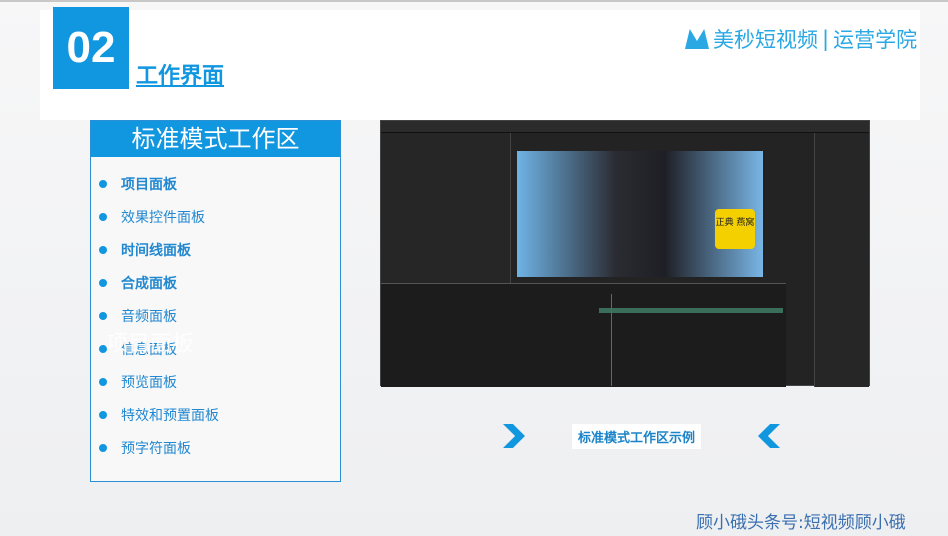  What do you see at coordinates (801, 523) in the screenshot?
I see `watermark: 顾小硪头条号:短视频顾小硪` at bounding box center [801, 523].